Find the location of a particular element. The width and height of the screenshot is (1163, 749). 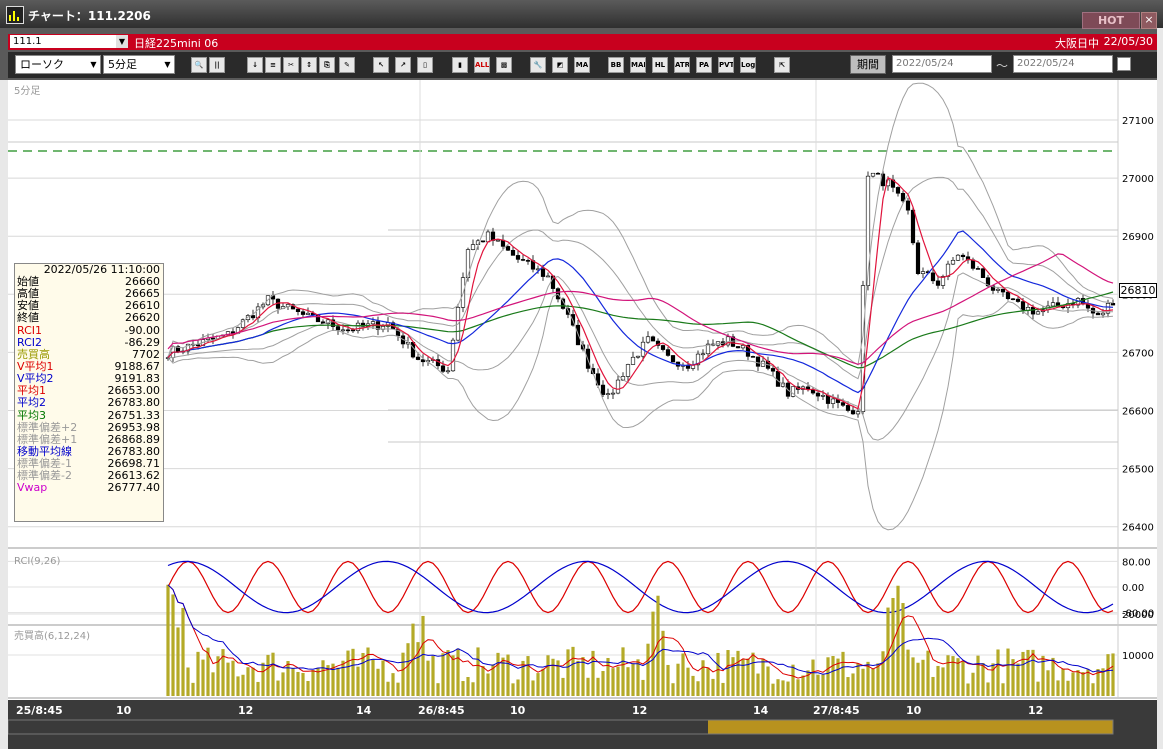

para-button: PA is located at coordinates (704, 65).